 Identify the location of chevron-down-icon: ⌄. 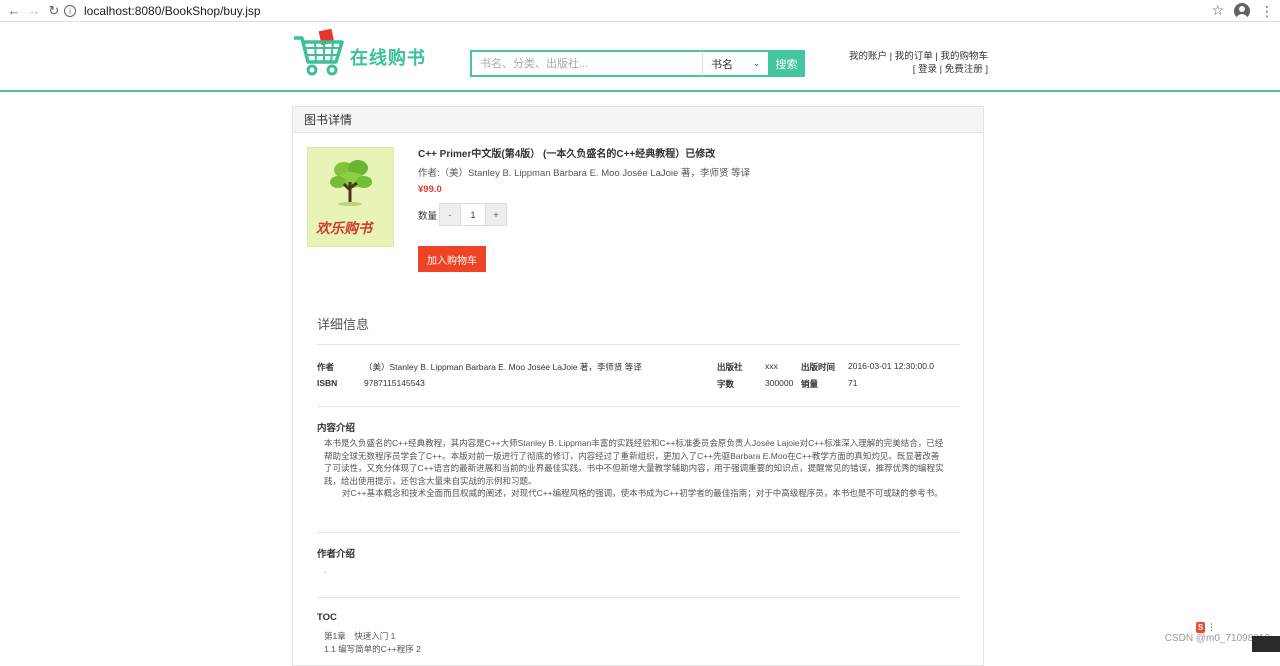
(756, 63).